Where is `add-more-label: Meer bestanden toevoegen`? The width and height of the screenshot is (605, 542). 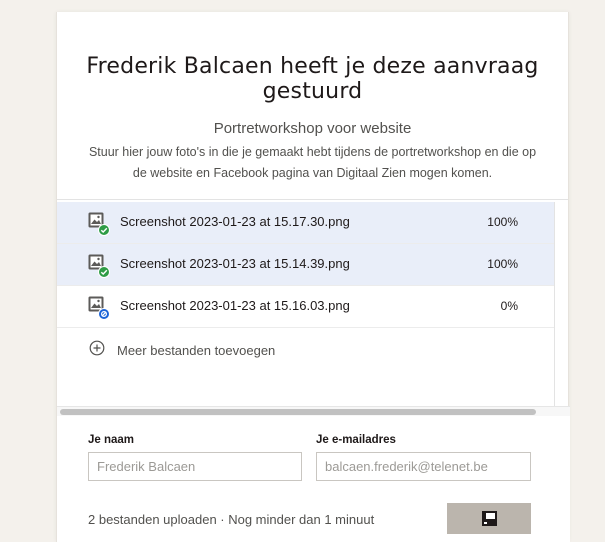
add-more-label: Meer bestanden toevoegen is located at coordinates (196, 350).